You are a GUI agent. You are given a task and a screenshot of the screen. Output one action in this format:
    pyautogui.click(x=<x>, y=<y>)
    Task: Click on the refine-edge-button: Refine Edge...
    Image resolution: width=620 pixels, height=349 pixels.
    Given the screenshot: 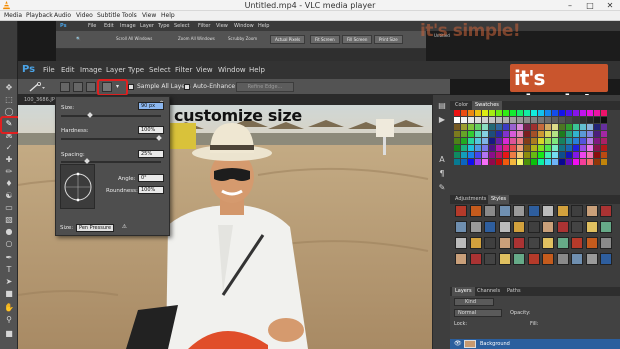 What is the action you would take?
    pyautogui.click(x=265, y=87)
    